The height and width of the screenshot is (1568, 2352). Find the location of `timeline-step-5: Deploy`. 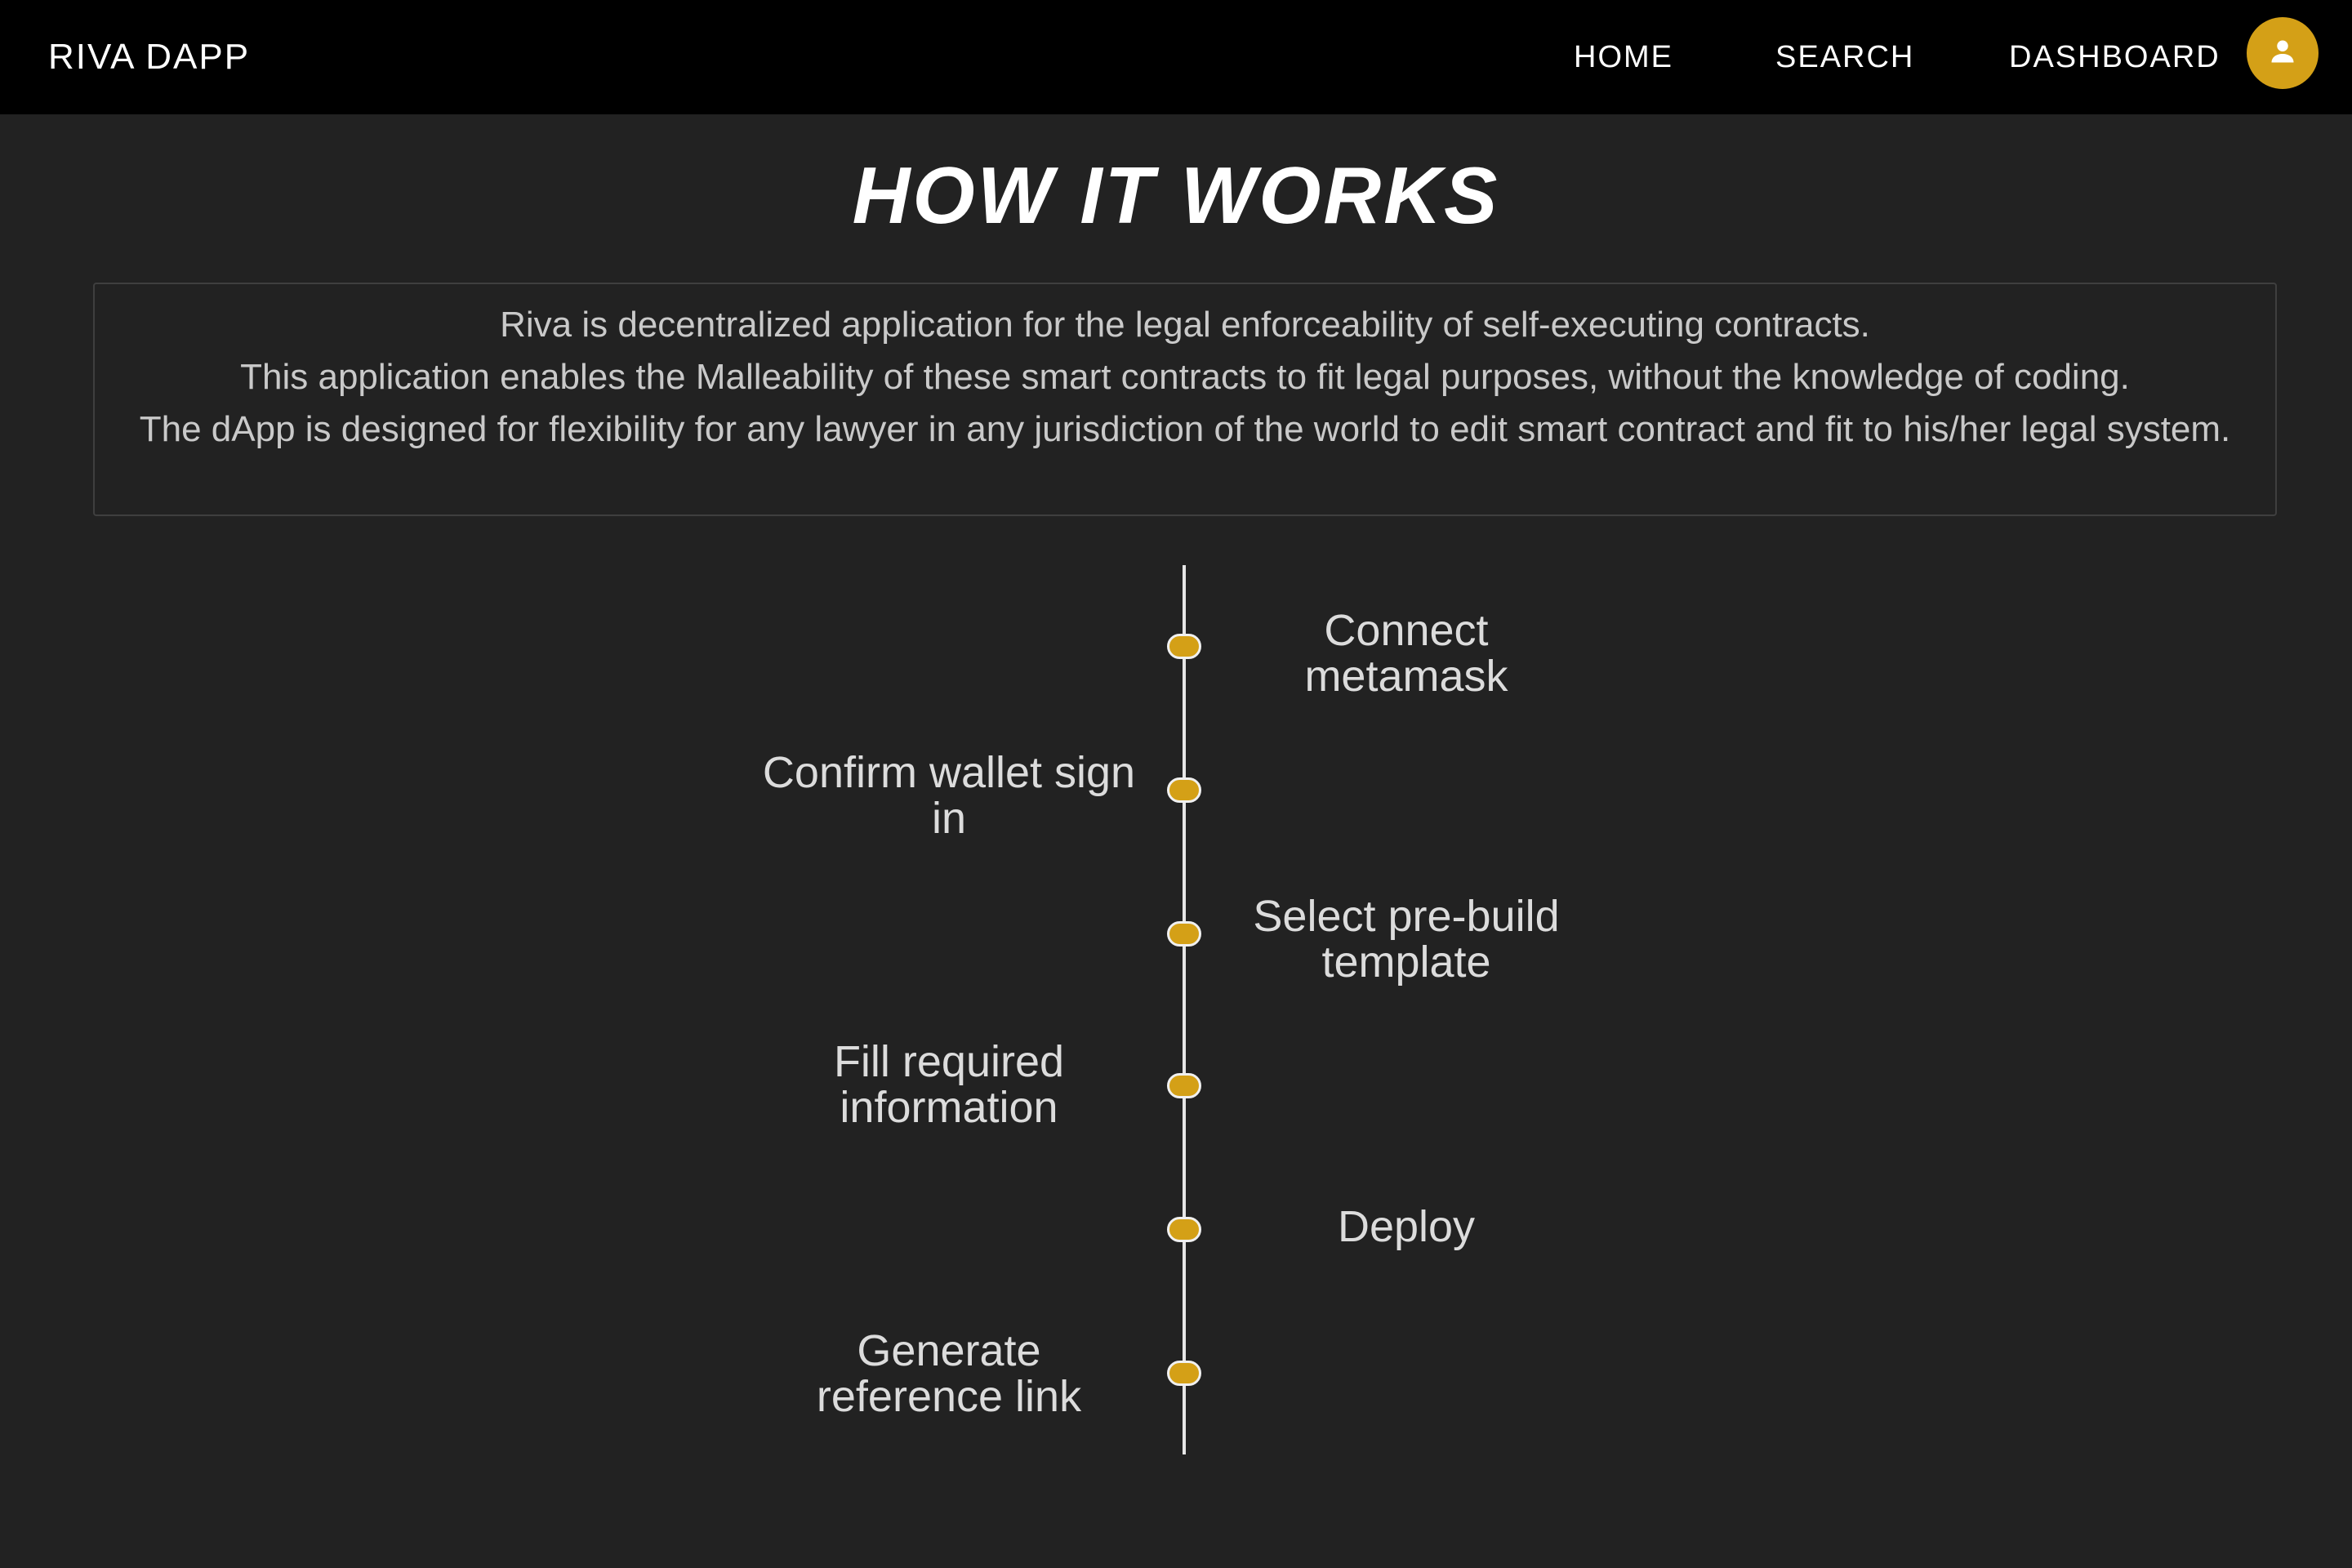

timeline-step-5: Deploy is located at coordinates (1406, 1226).